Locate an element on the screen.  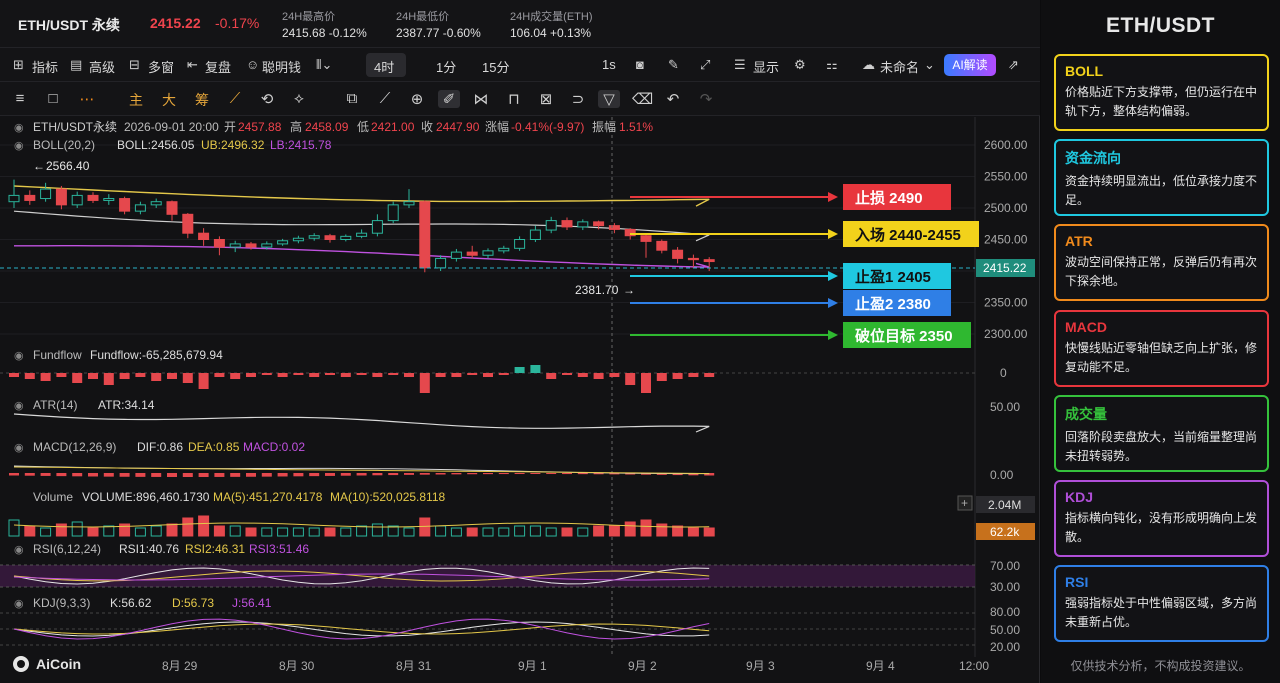
magnet-icon: ⊃ is located at coordinates (578, 99).